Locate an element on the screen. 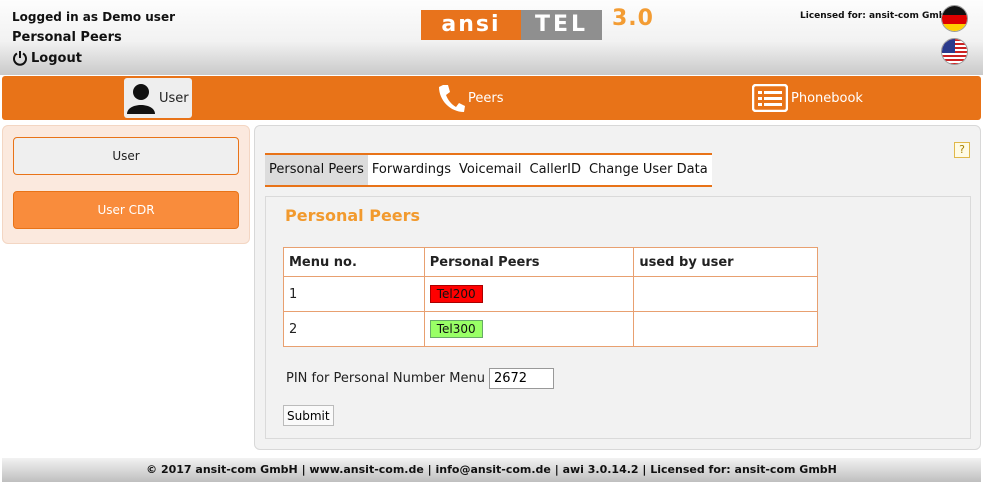  table-header-row: Menu no. Personal Peers used by user is located at coordinates (550, 262).